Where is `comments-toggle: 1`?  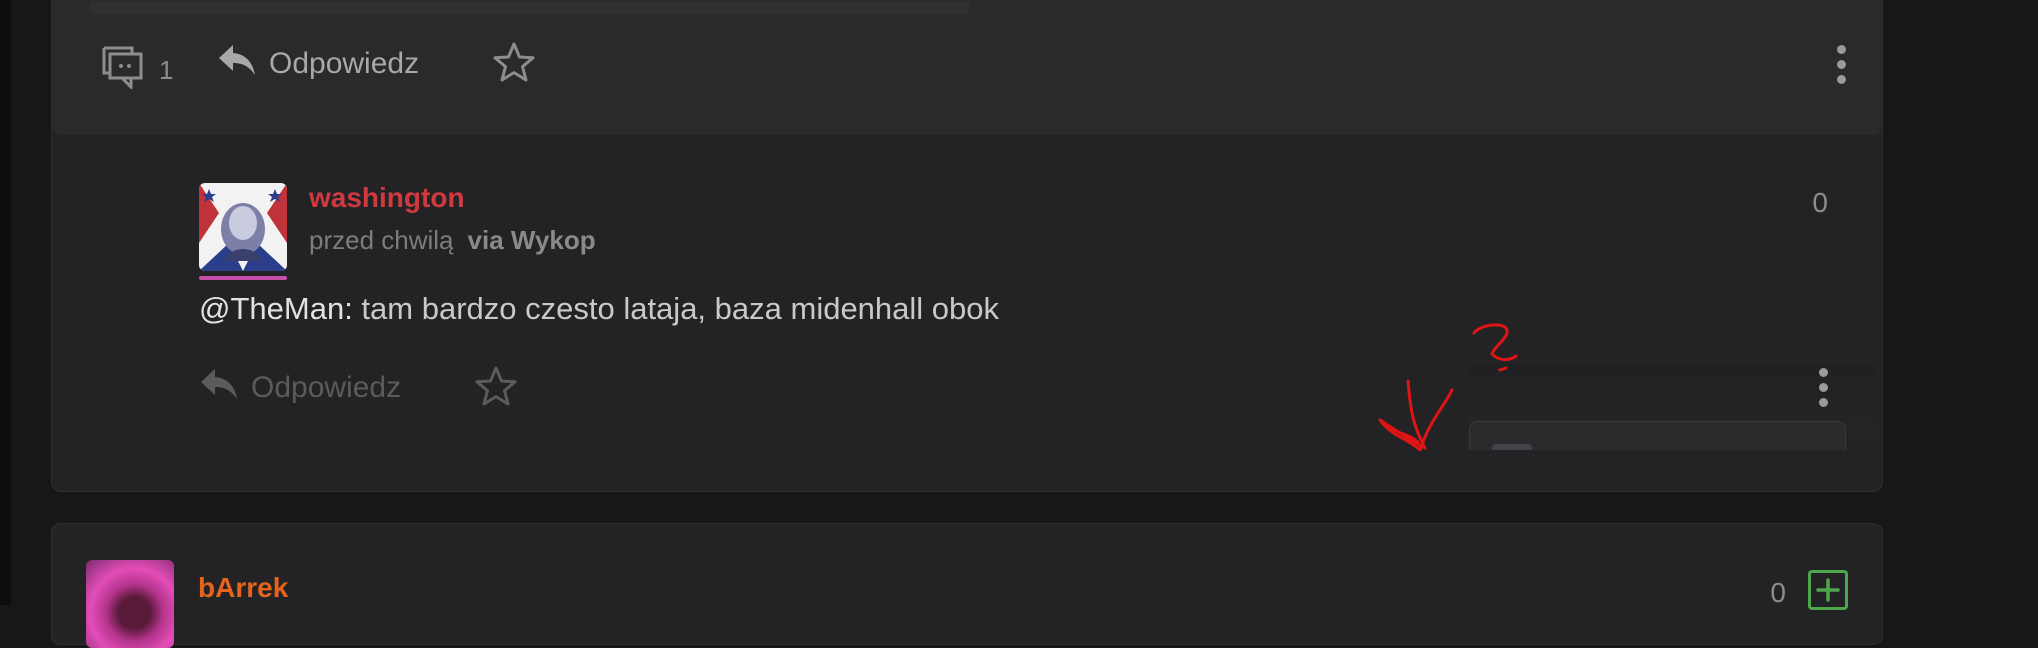 comments-toggle: 1 is located at coordinates (130, 70).